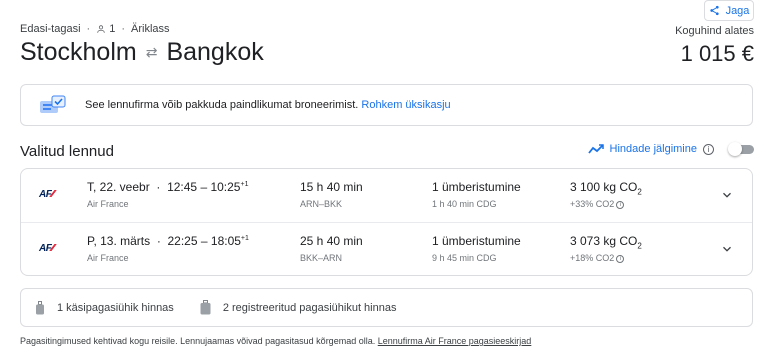 The image size is (768, 360). What do you see at coordinates (405, 105) in the screenshot?
I see `more-details-link: Rohkem üksikasju` at bounding box center [405, 105].